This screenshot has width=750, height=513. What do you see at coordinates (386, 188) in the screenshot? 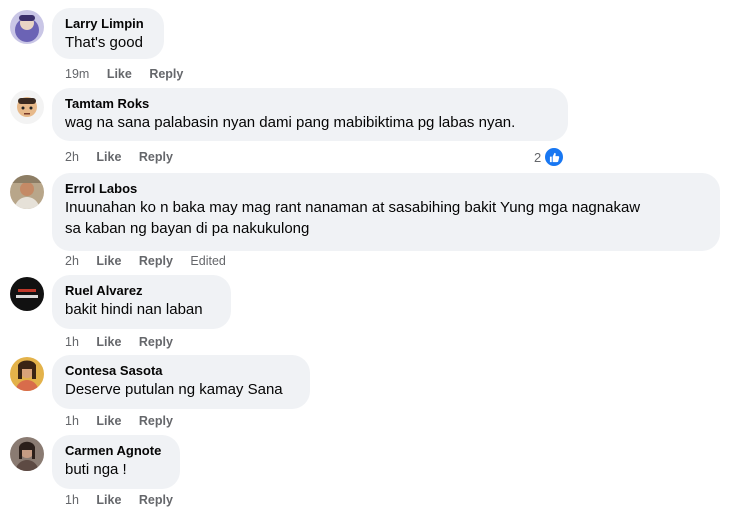
I see `commenter-name: Errol Labos` at bounding box center [386, 188].